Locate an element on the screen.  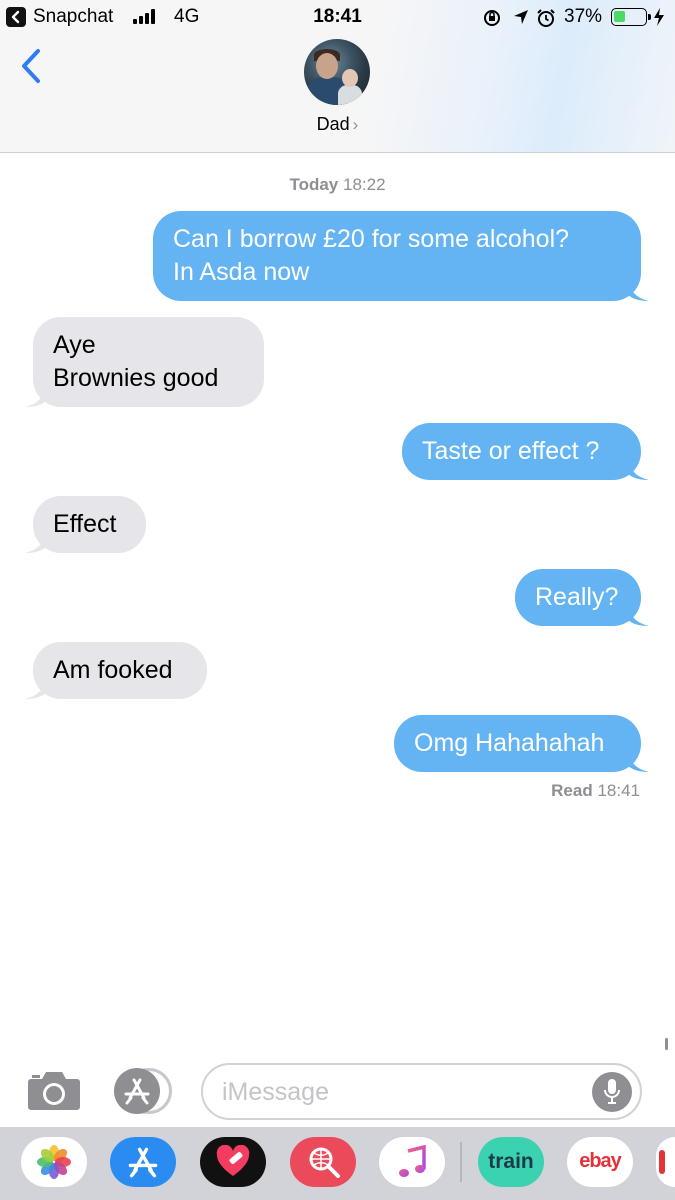
sent-message-bubble: Taste or effect ? is located at coordinates (525, 451).